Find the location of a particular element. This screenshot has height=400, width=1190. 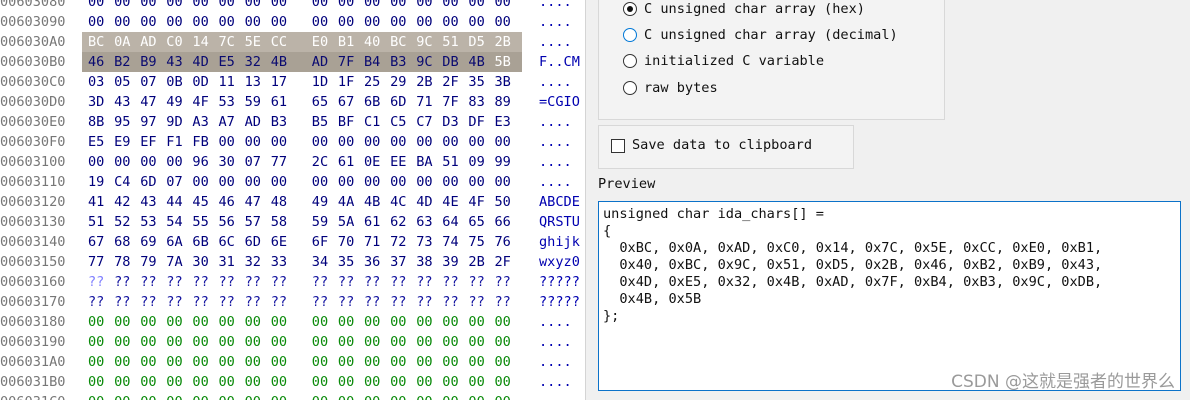

hex-byte: 0E is located at coordinates (375, 162).